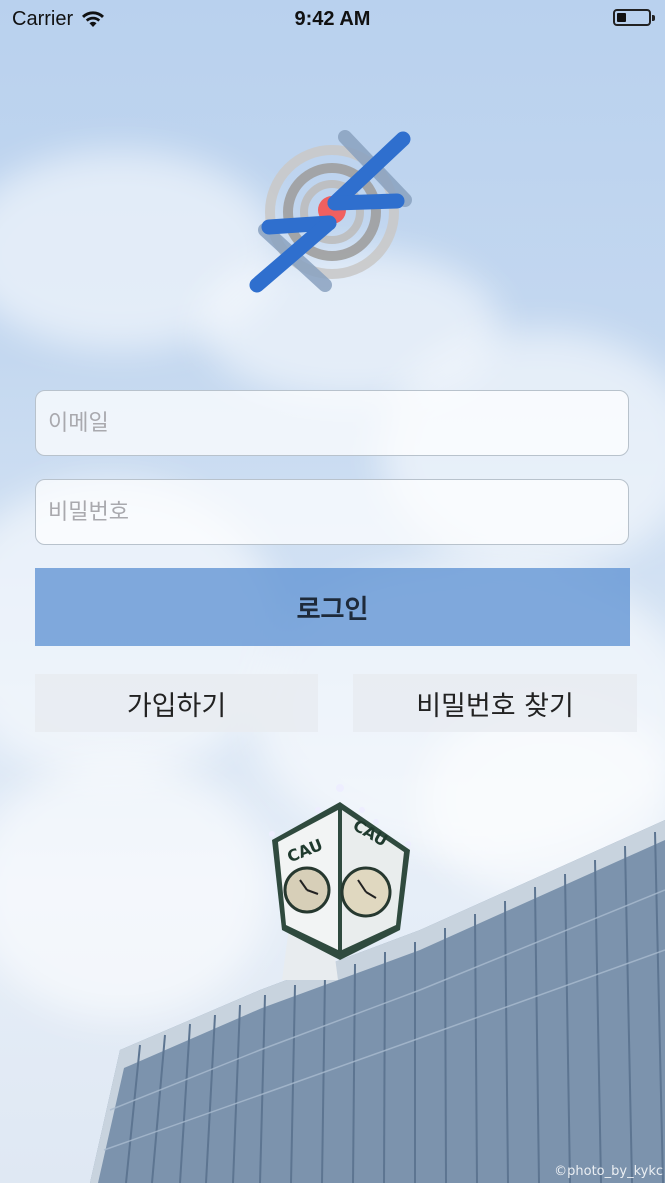  Describe the element at coordinates (332, 512) in the screenshot. I see `password-field` at that location.